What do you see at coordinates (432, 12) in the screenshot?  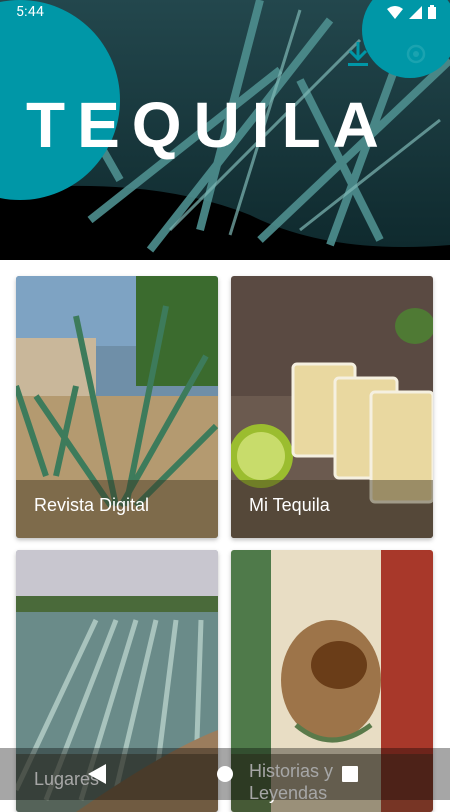 I see `battery-icon` at bounding box center [432, 12].